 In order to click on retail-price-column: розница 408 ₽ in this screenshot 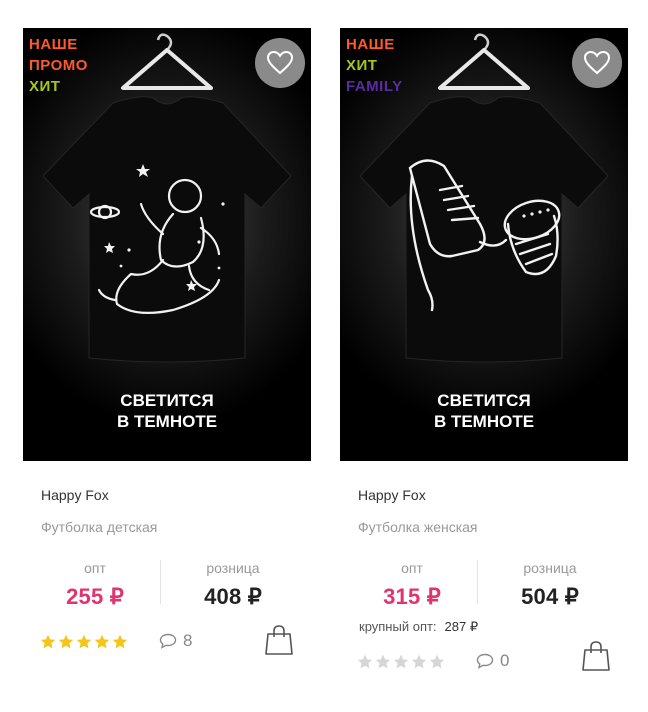, I will do `click(233, 584)`.